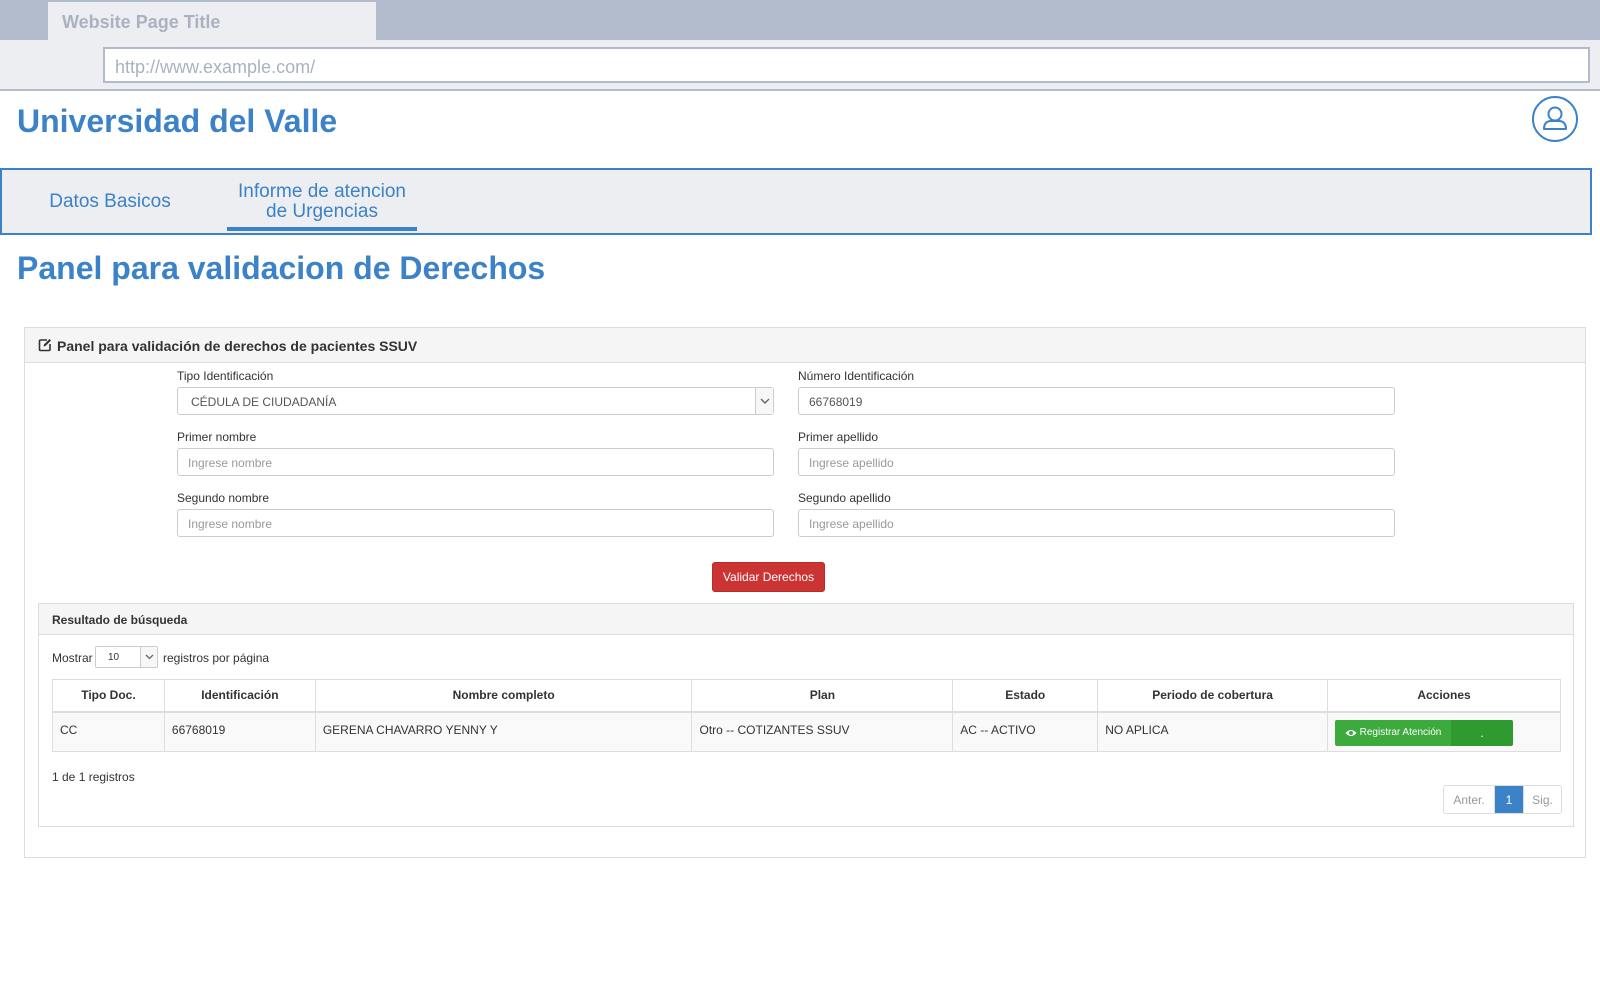  I want to click on column-header: Tipo Doc., so click(108, 696).